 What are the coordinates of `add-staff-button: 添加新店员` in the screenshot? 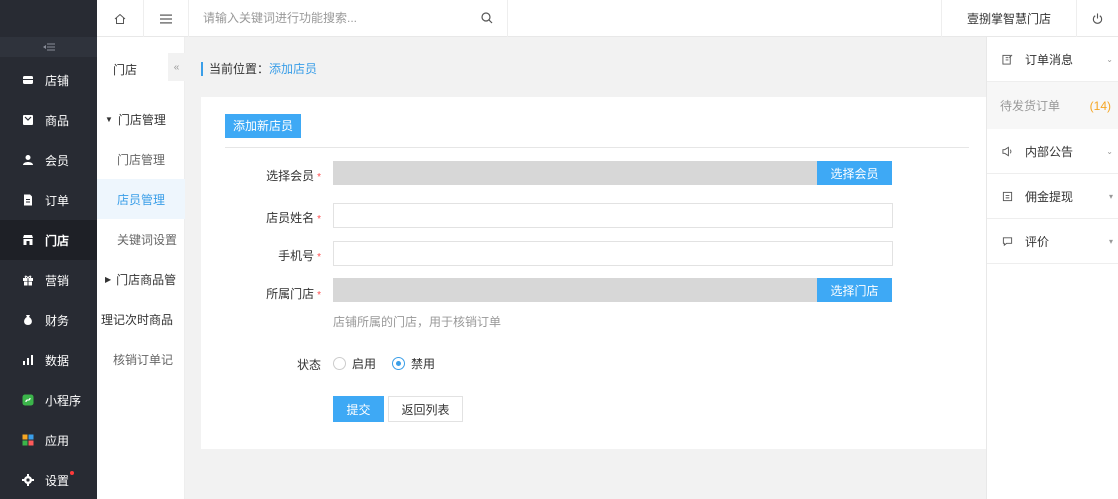 It's located at (263, 126).